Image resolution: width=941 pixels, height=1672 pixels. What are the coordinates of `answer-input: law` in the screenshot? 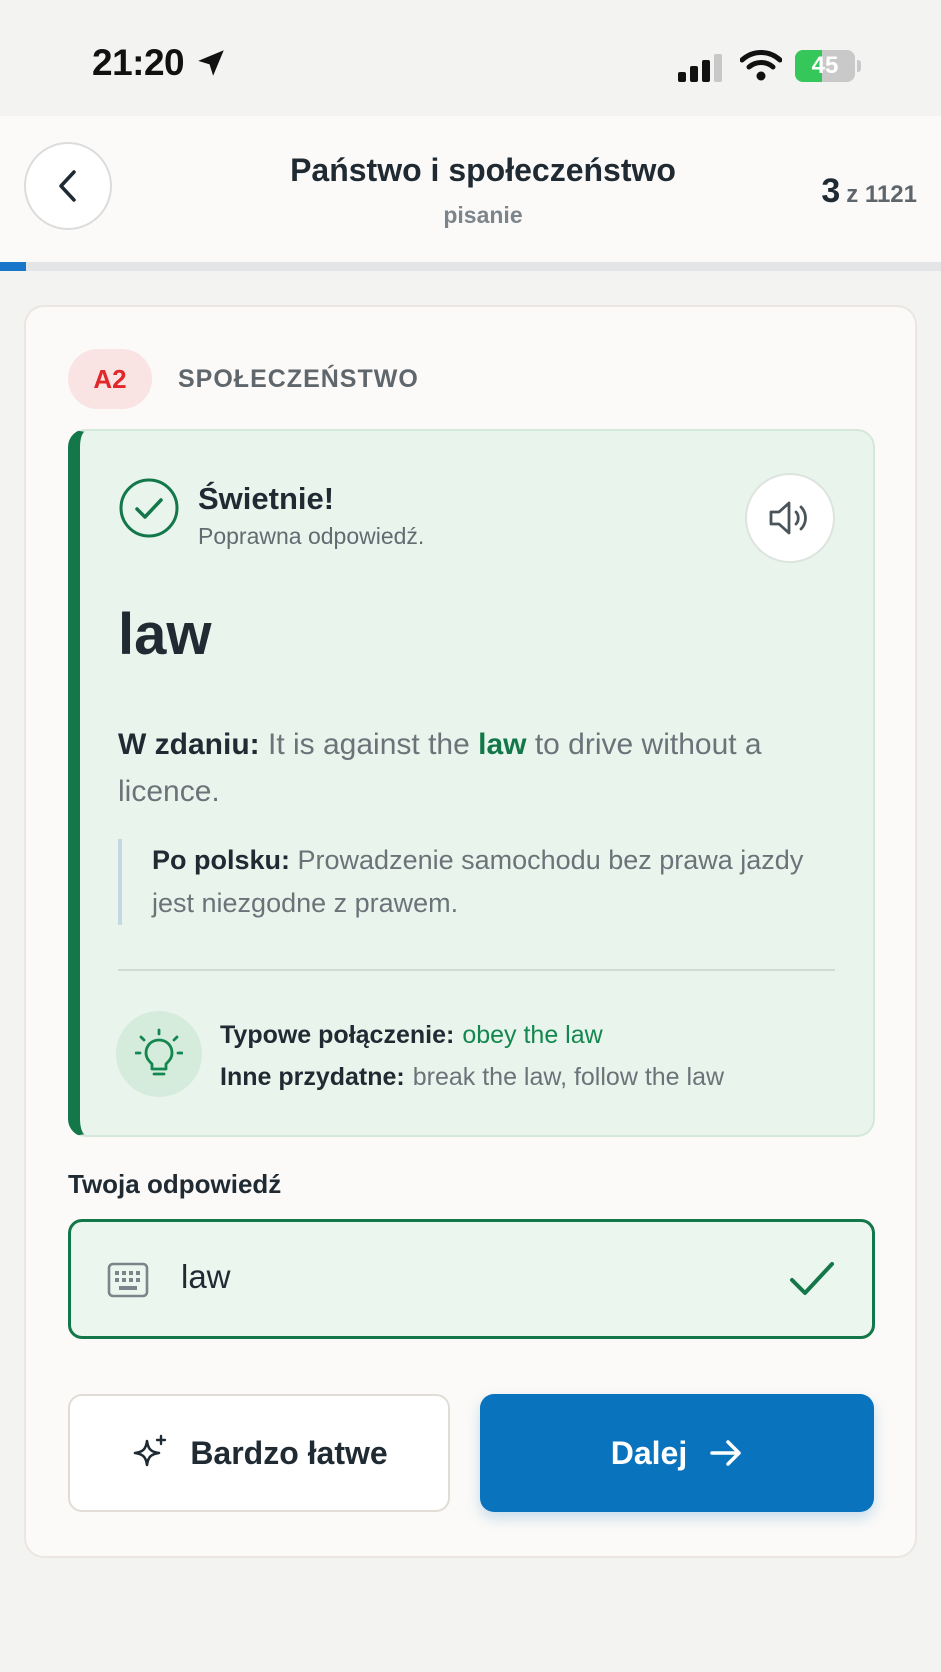 It's located at (471, 1279).